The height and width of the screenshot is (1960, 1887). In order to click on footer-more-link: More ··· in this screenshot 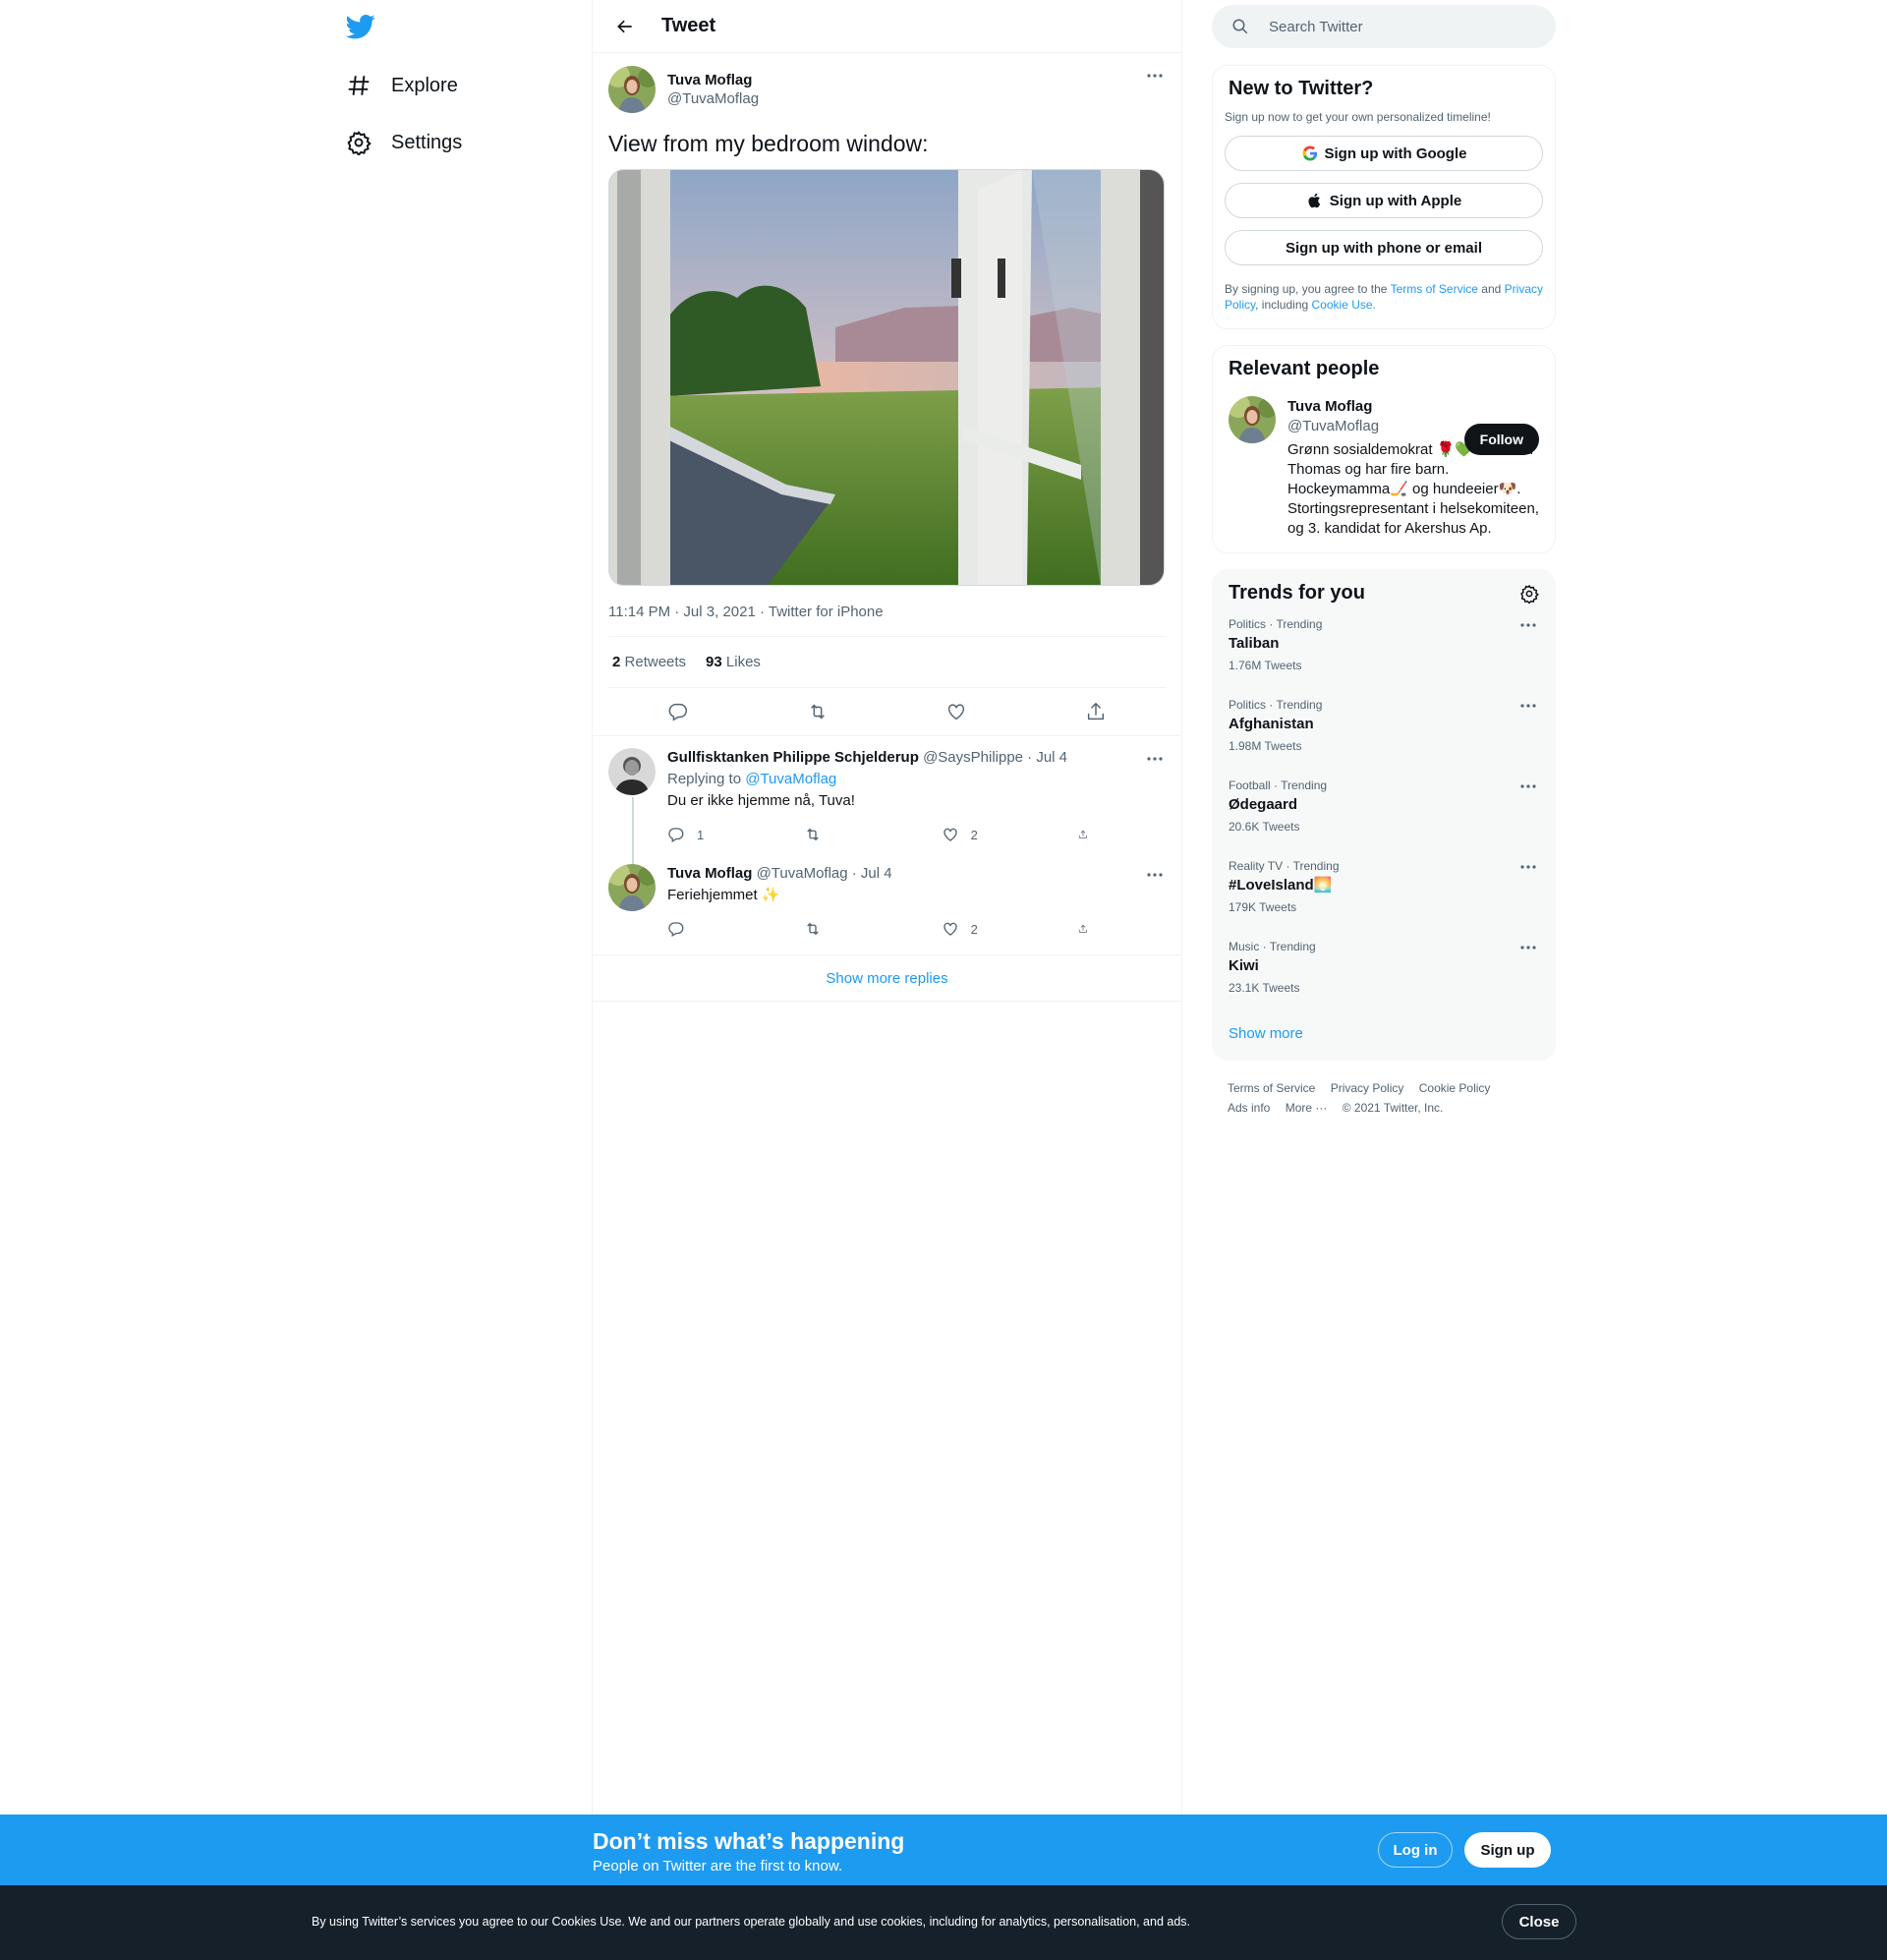, I will do `click(1307, 1108)`.